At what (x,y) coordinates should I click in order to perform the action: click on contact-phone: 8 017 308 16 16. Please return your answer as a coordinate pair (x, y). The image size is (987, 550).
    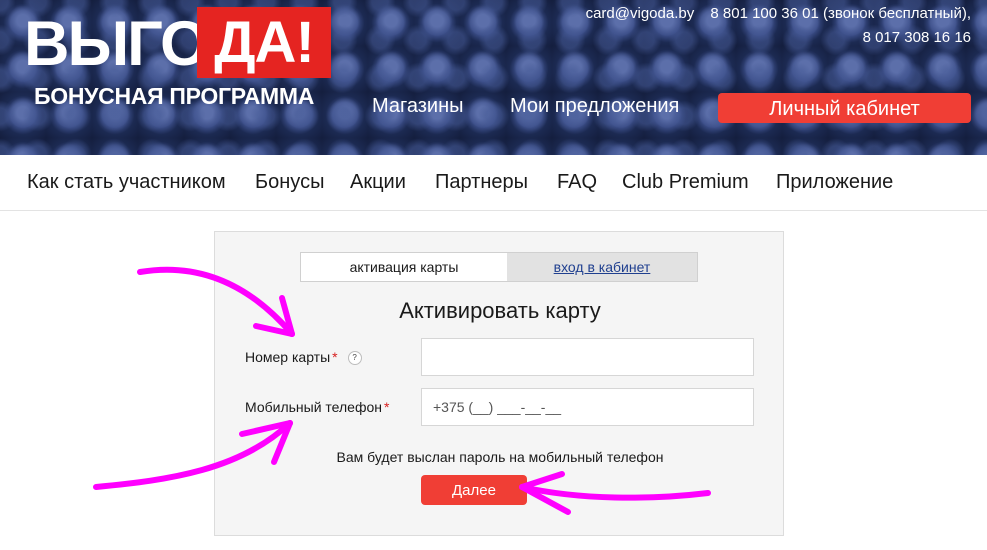
    Looking at the image, I should click on (917, 37).